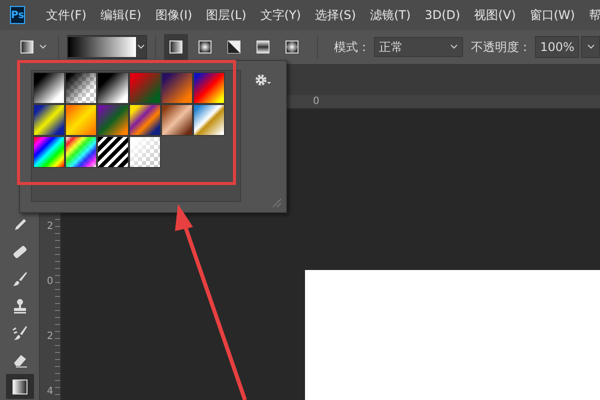  What do you see at coordinates (19, 279) in the screenshot?
I see `brush-icon` at bounding box center [19, 279].